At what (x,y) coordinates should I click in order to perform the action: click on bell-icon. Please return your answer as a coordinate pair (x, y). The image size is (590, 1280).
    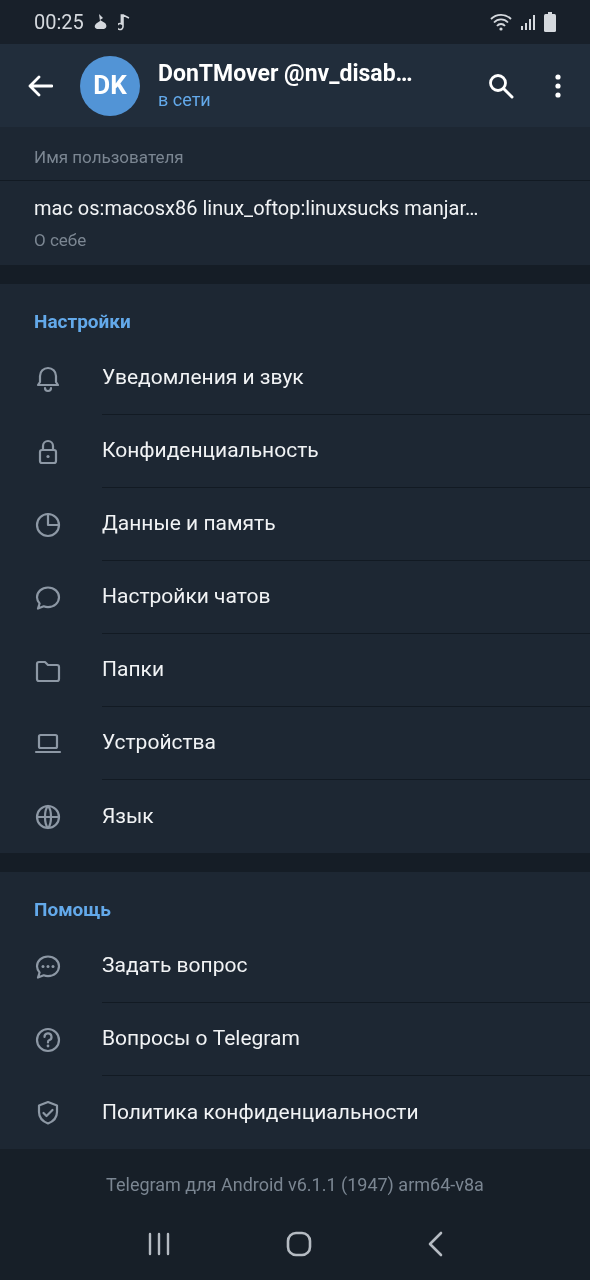
    Looking at the image, I should click on (48, 378).